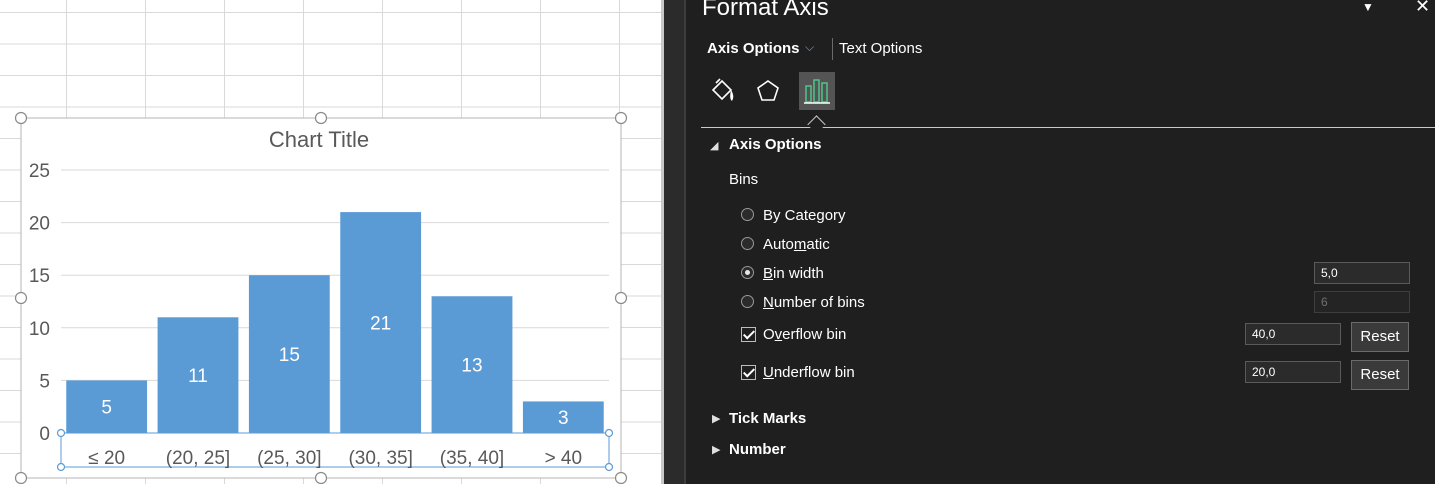 The image size is (1435, 484). Describe the element at coordinates (767, 418) in the screenshot. I see `section-tick-marks: Tick Marks` at that location.